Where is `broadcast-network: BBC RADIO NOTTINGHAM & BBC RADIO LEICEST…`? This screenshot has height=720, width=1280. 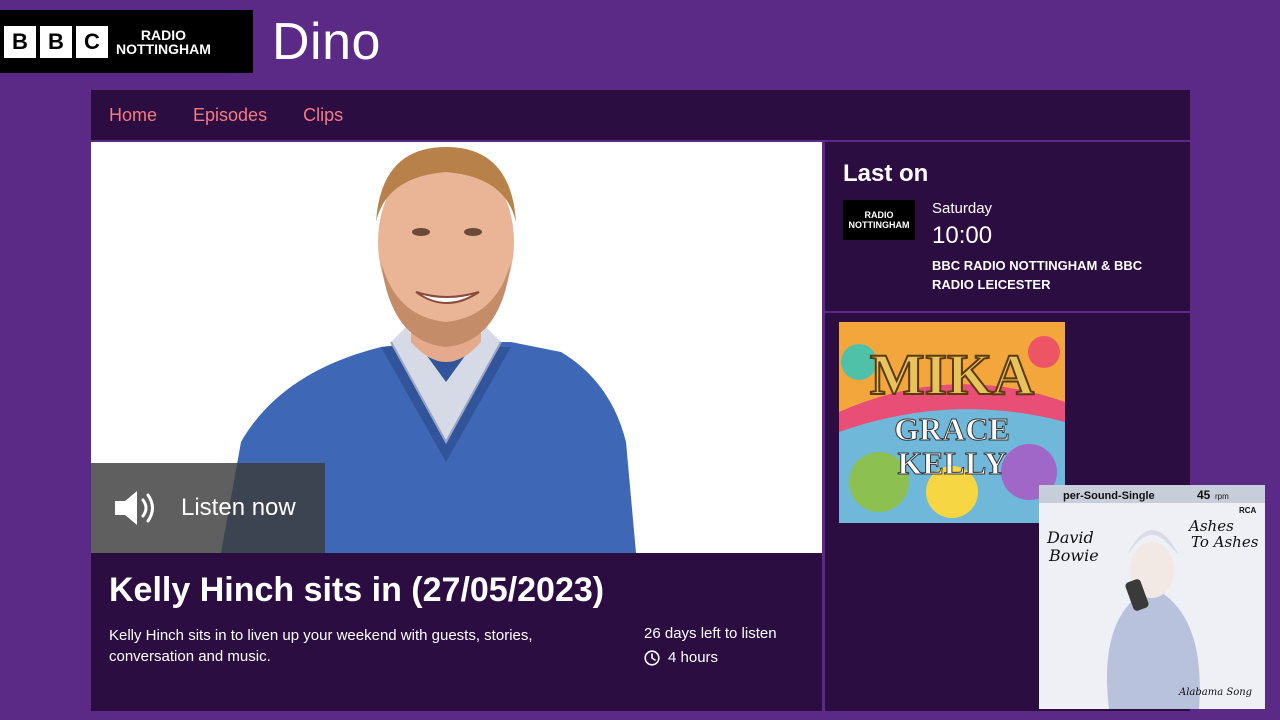
broadcast-network: BBC RADIO NOTTINGHAM & BBC RADIO LEICEST… is located at coordinates (1052, 275).